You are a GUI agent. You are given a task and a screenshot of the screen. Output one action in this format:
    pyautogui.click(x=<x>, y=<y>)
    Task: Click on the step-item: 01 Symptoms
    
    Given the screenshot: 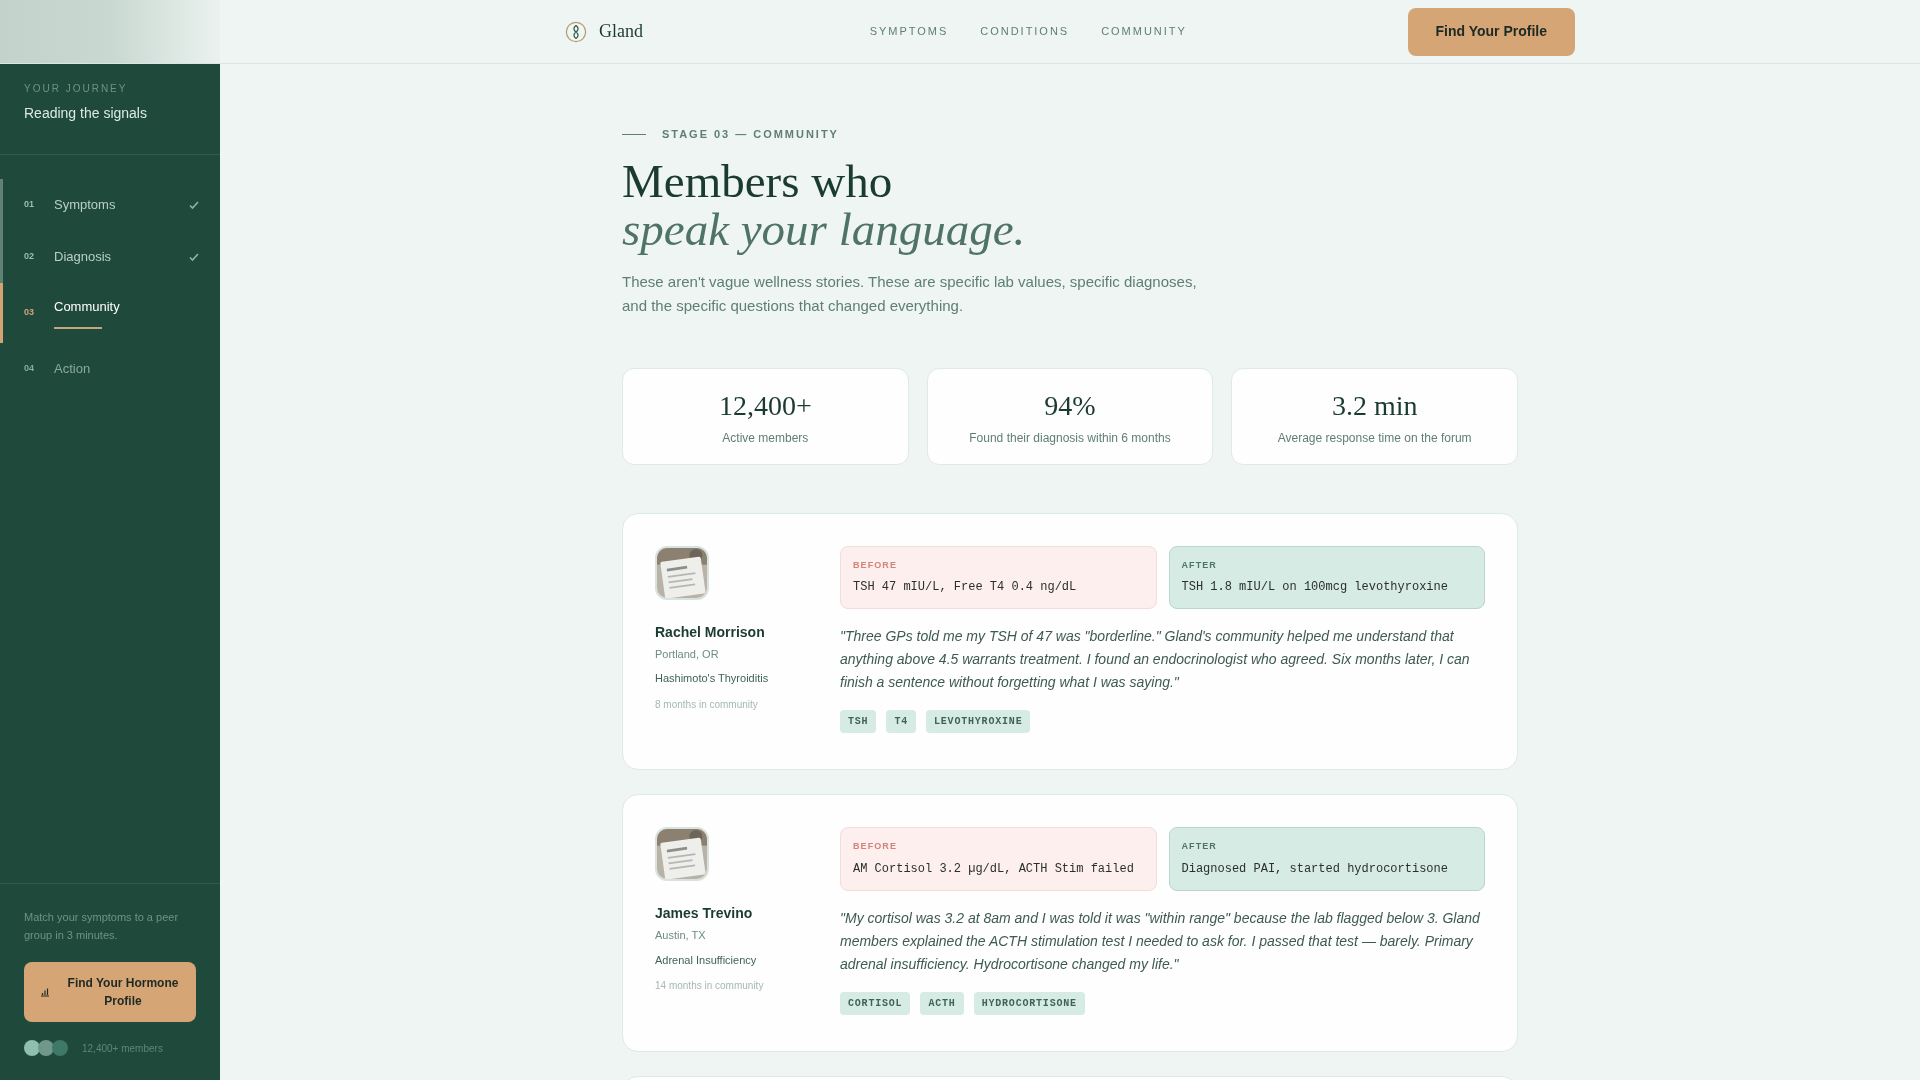 What is the action you would take?
    pyautogui.click(x=110, y=205)
    